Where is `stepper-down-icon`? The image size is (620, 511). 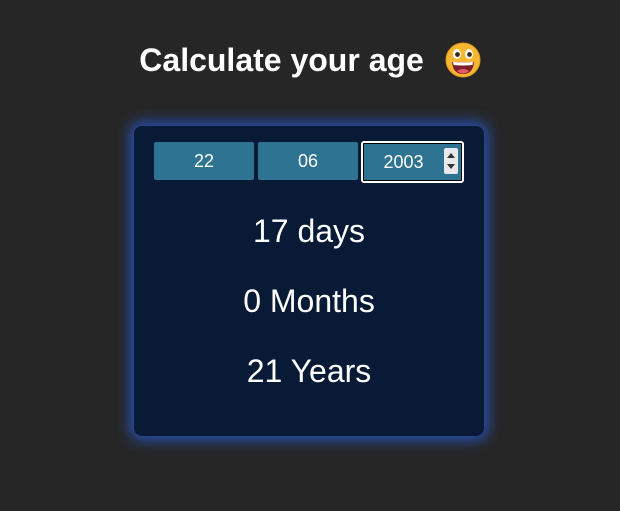 stepper-down-icon is located at coordinates (451, 166).